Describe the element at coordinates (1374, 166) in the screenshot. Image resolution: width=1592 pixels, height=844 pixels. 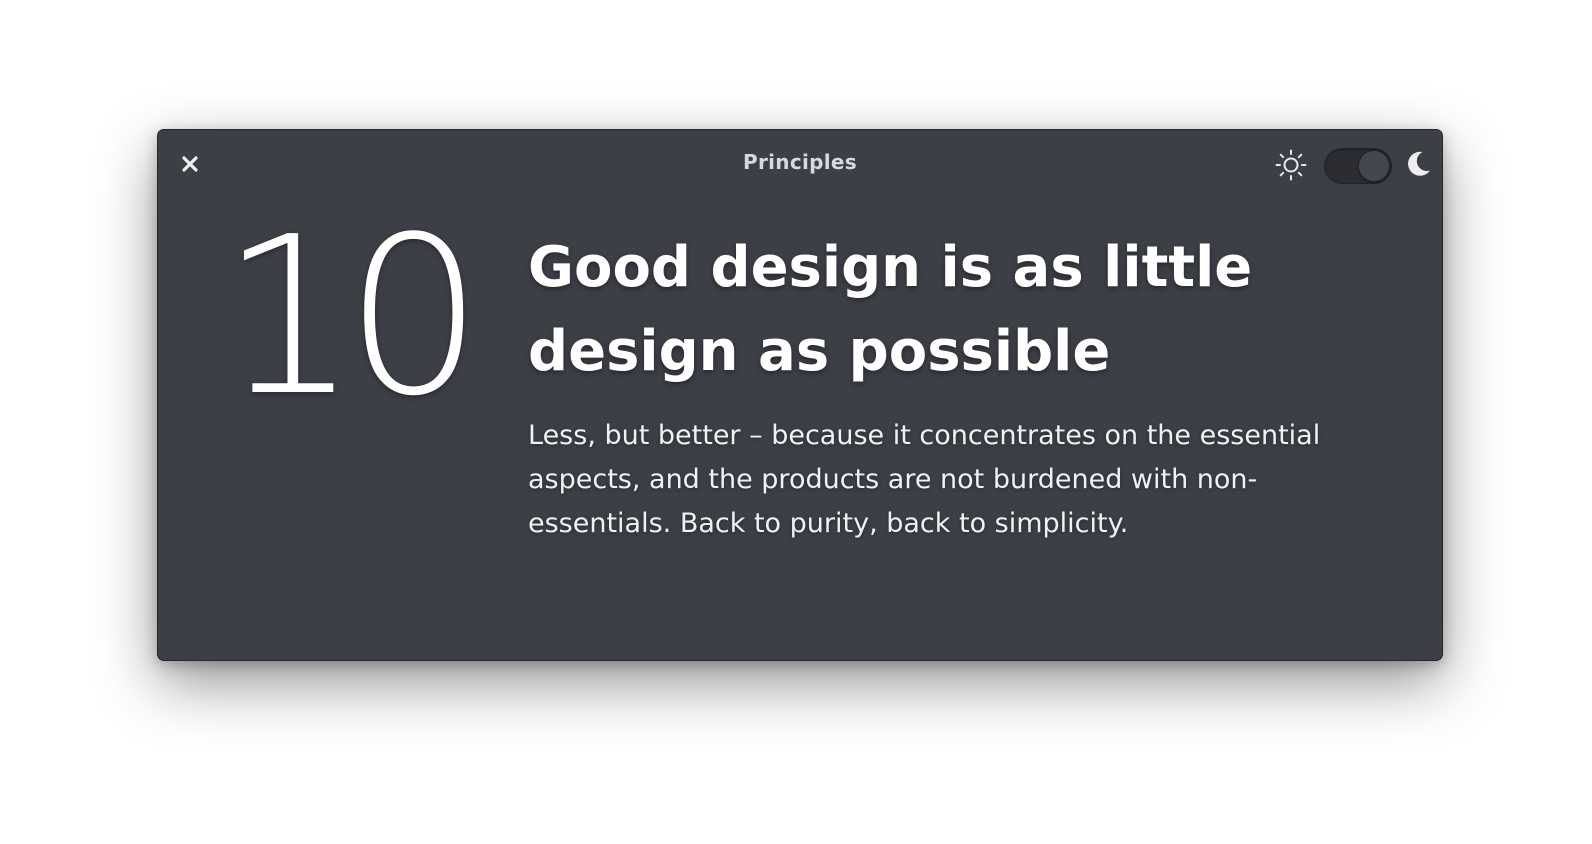
I see `toggle-knob` at that location.